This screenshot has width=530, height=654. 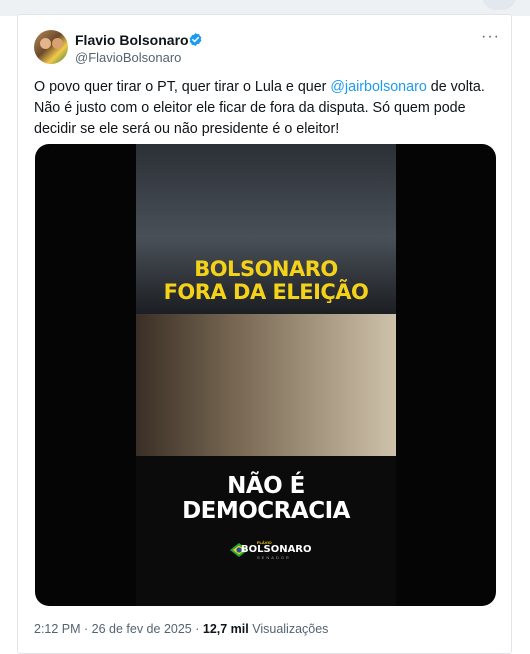 I want to click on media-headline-bottom-line2: DEMOCRACIA, so click(x=266, y=511).